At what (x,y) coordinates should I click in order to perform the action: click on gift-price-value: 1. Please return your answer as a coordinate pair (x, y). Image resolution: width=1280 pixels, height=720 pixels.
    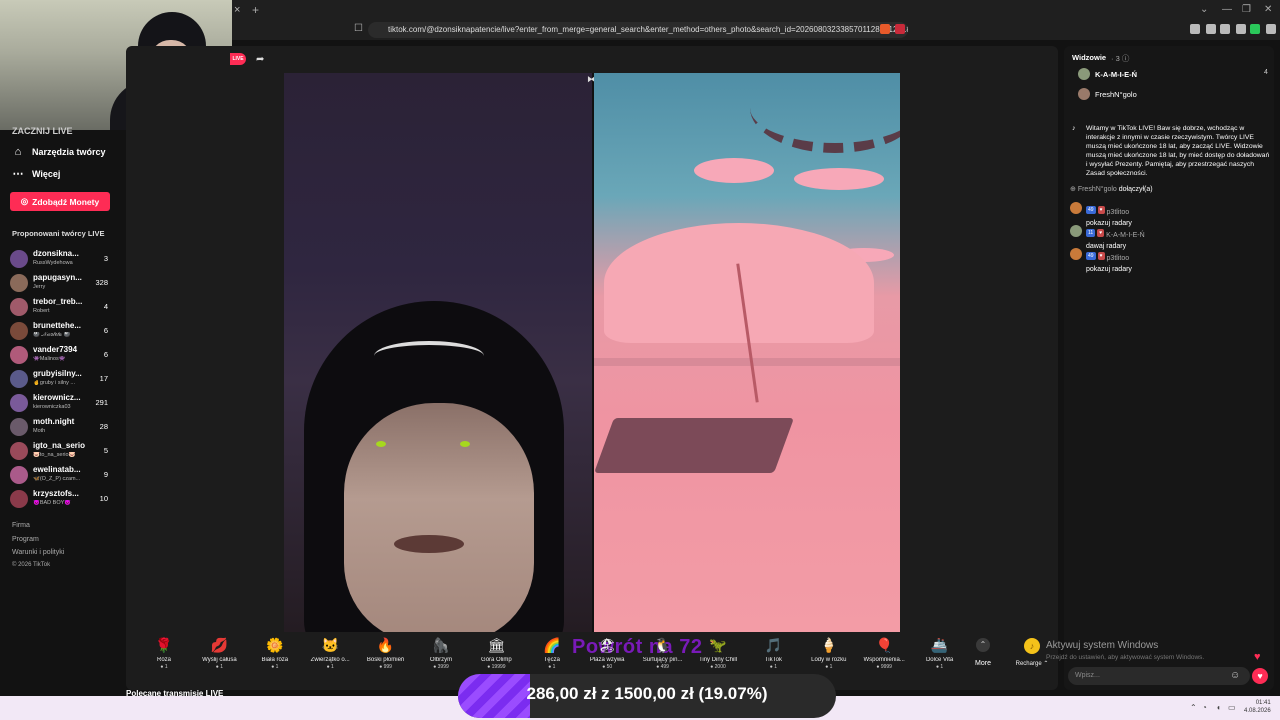
    Looking at the image, I should click on (831, 667).